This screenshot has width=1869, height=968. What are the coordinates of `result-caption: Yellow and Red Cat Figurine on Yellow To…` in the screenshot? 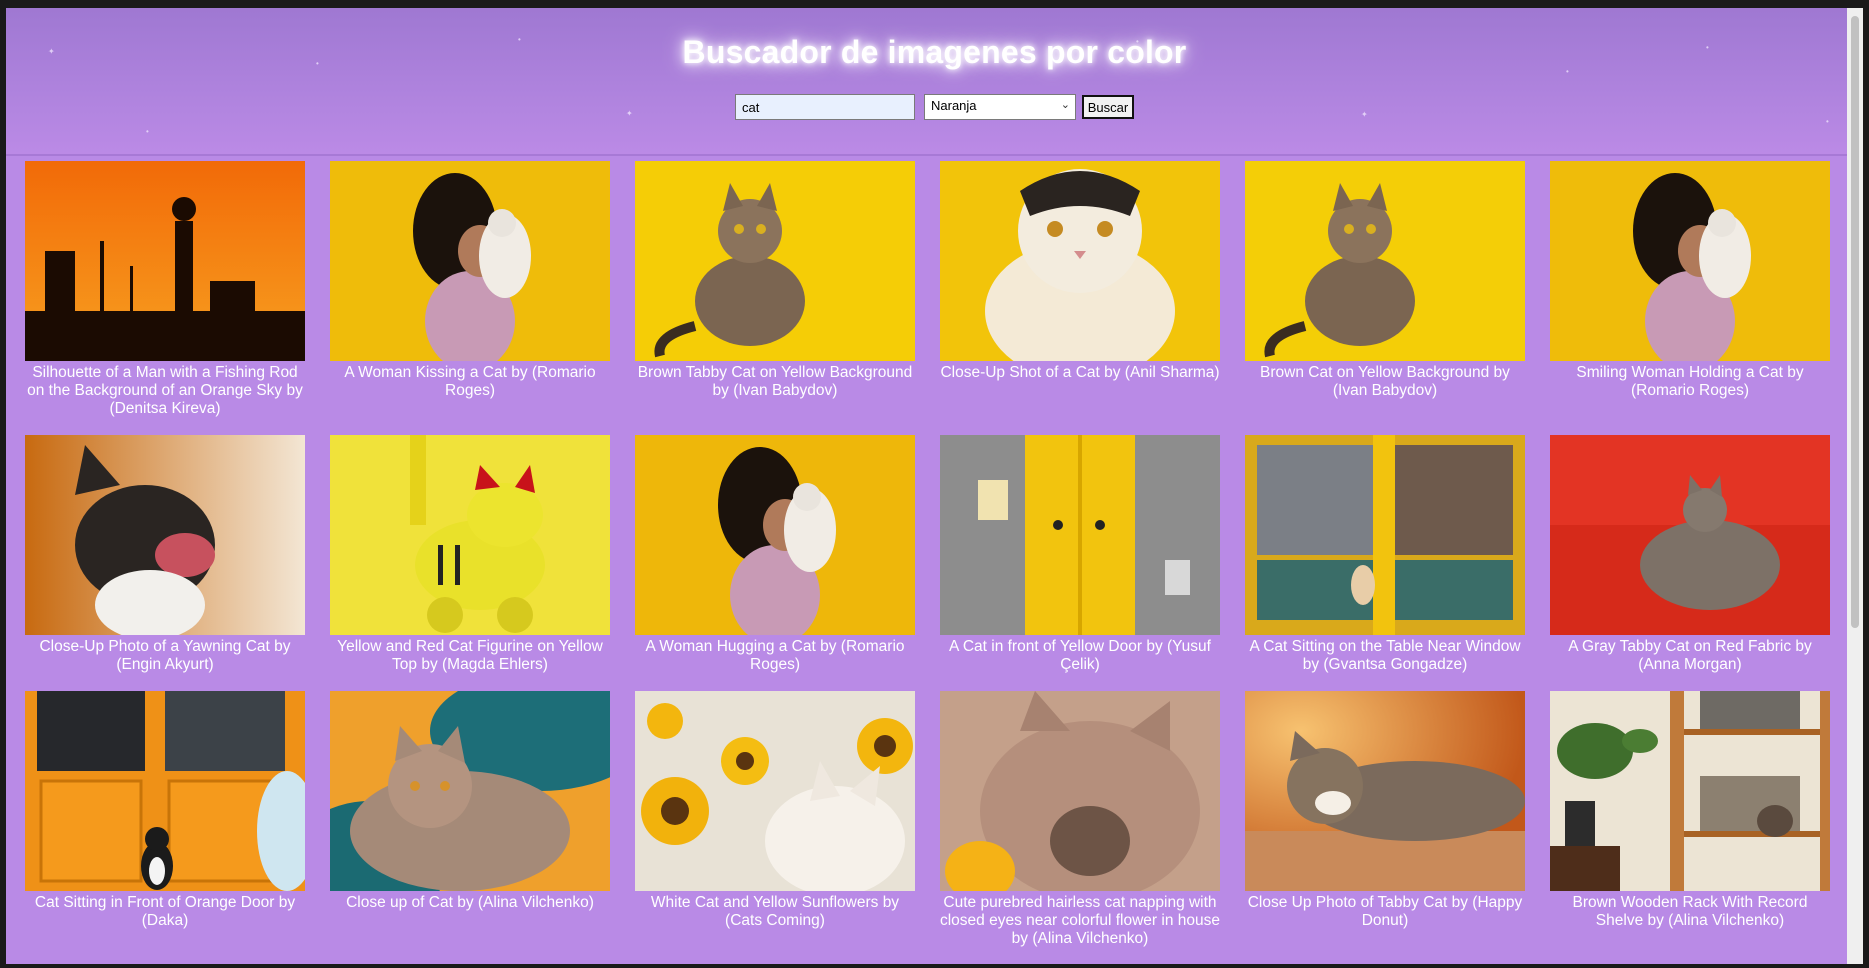 It's located at (470, 655).